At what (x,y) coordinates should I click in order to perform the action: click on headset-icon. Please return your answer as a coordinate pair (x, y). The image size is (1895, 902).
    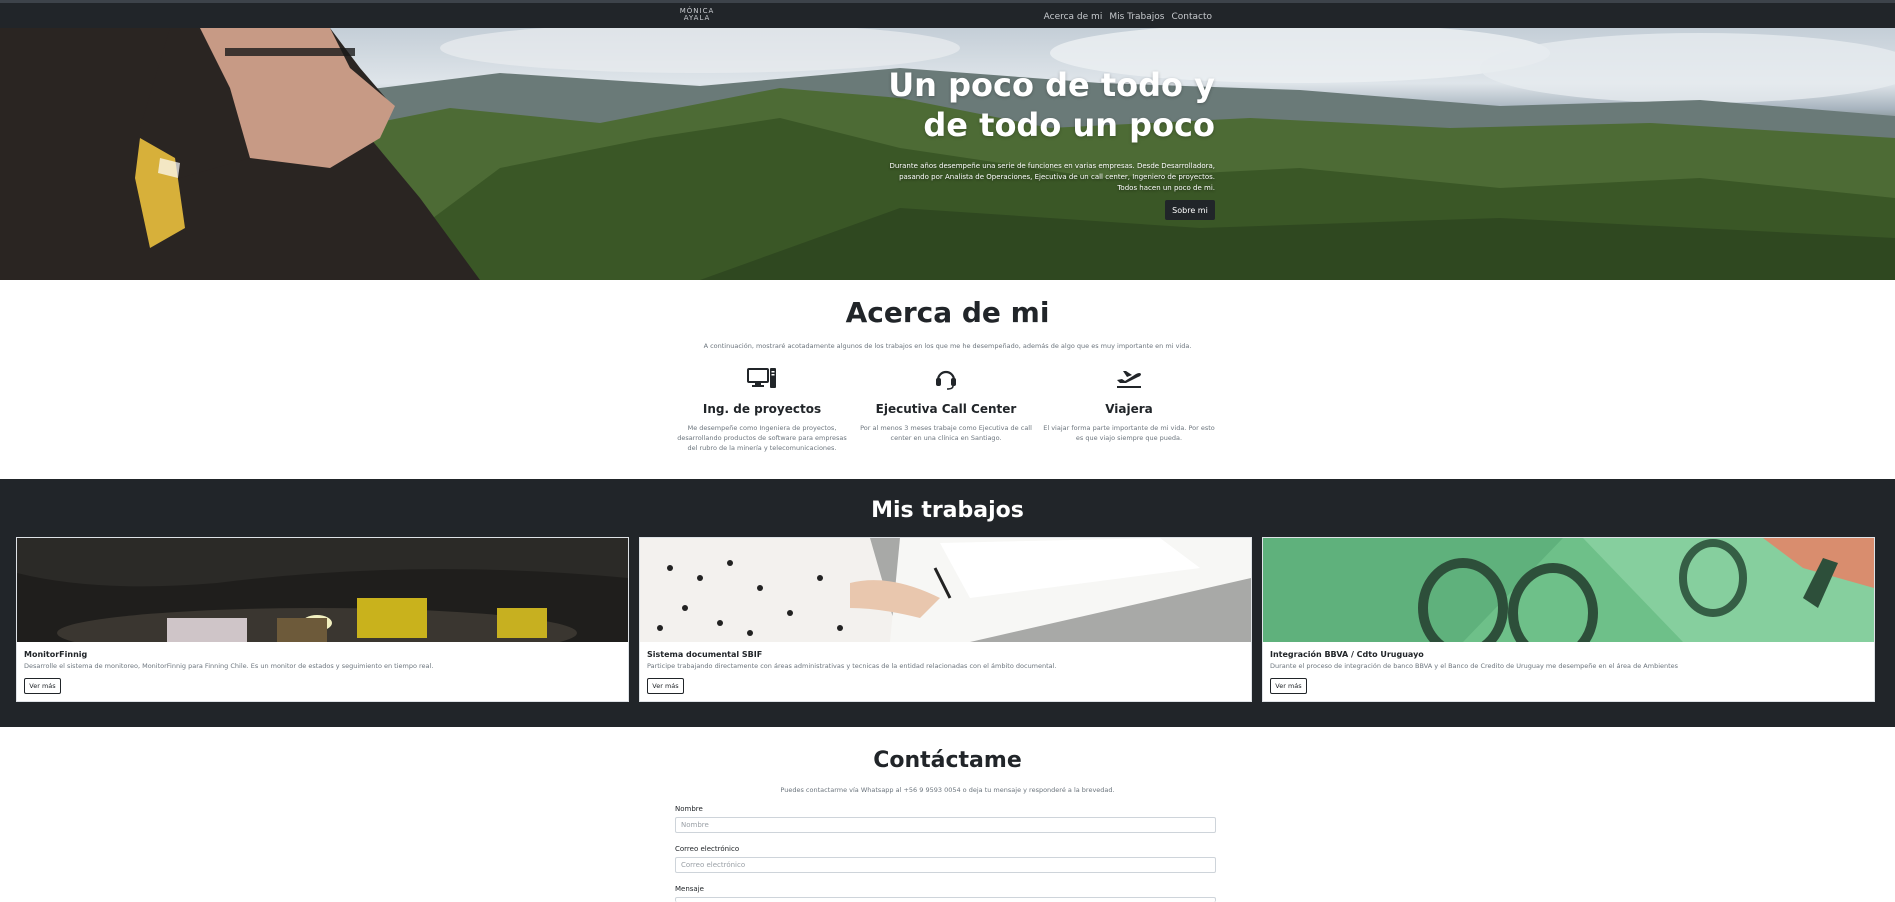
    Looking at the image, I should click on (946, 380).